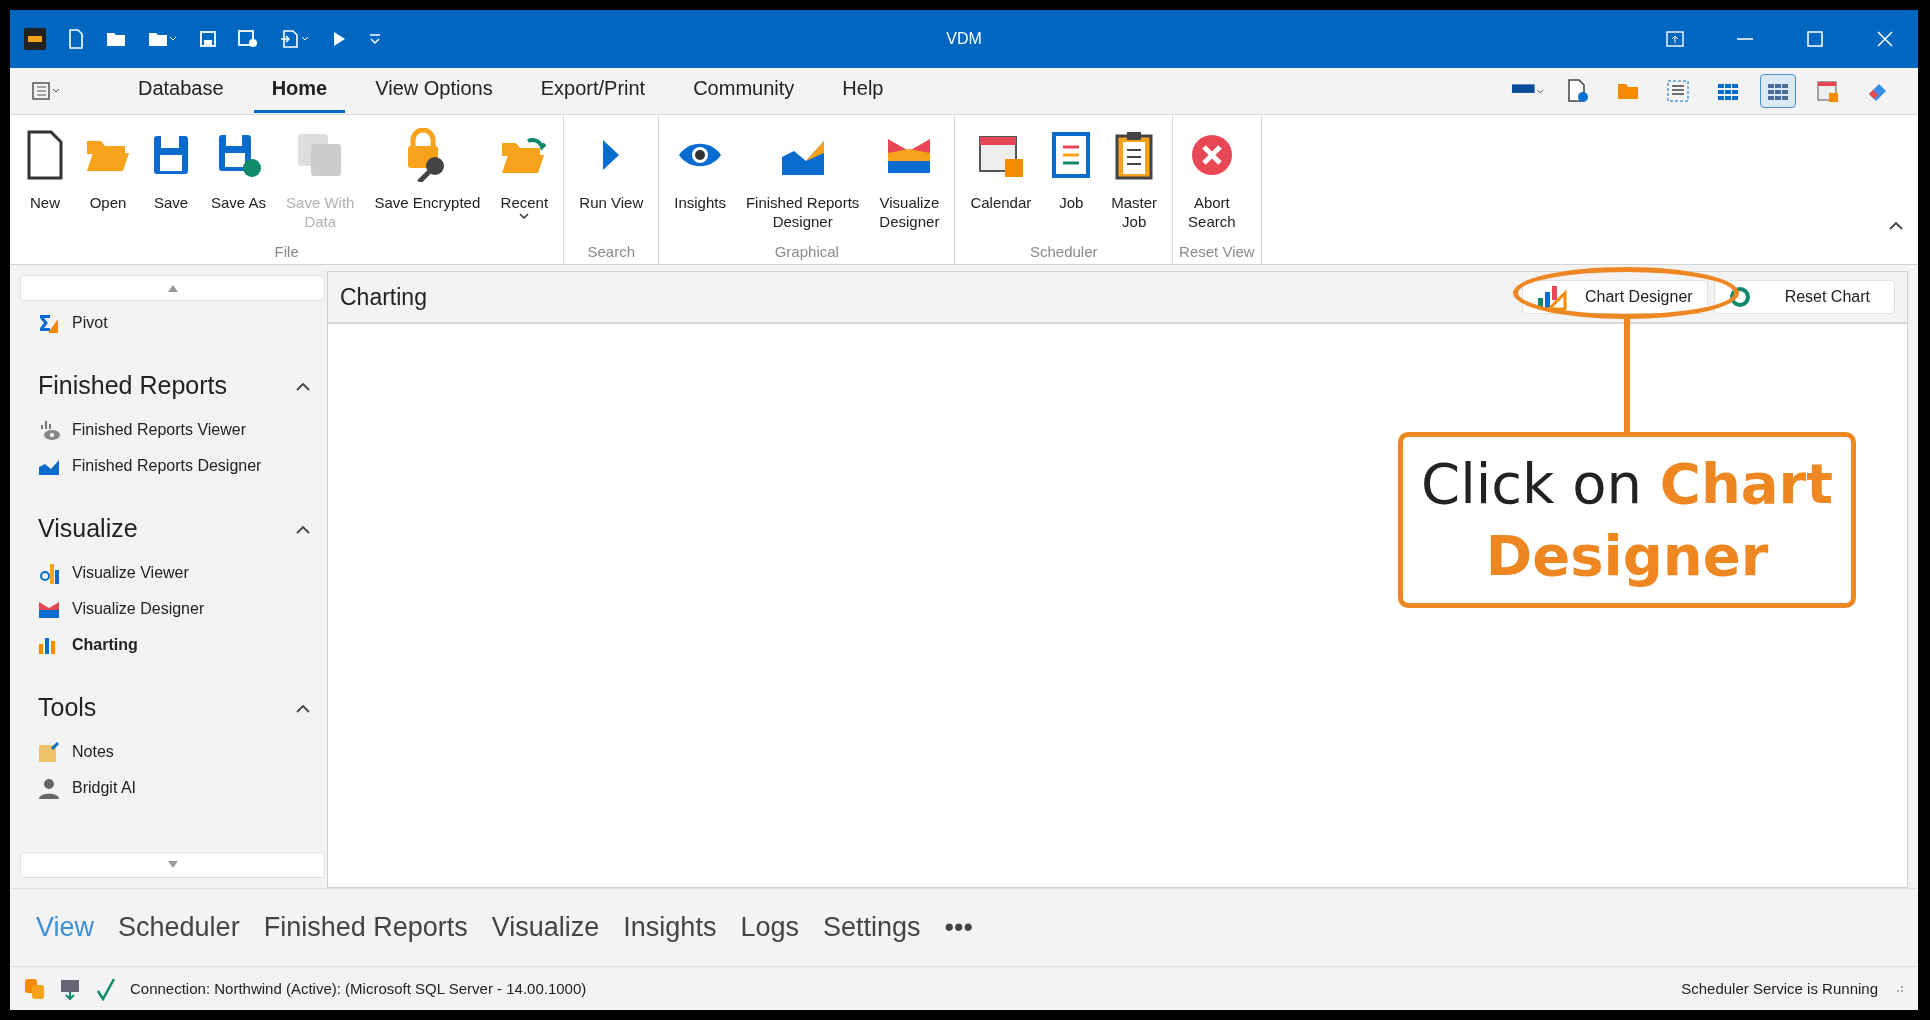 The width and height of the screenshot is (1930, 1020). I want to click on nav-tab: Visualize, so click(545, 927).